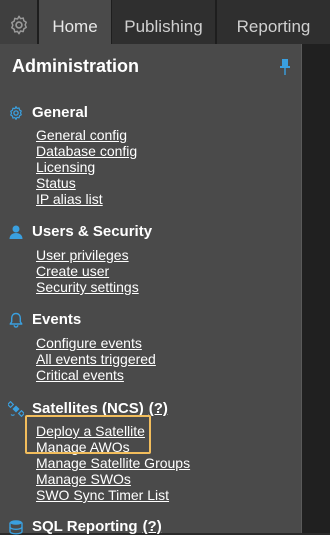 Image resolution: width=330 pixels, height=535 pixels. I want to click on section-title-general: General, so click(60, 112).